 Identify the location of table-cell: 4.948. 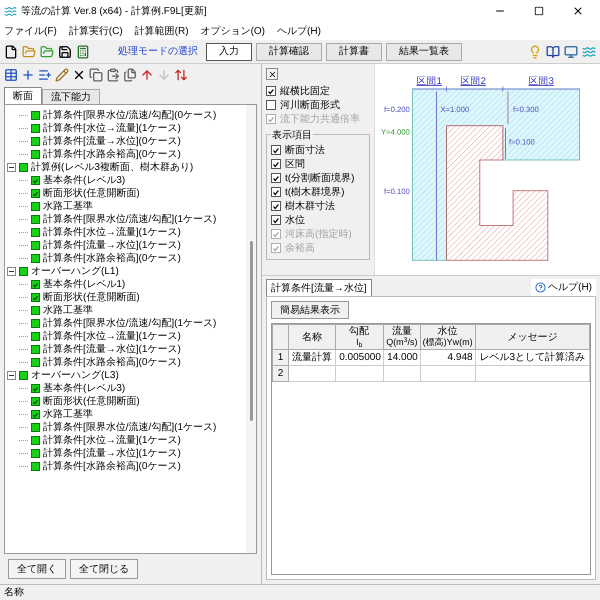
(448, 358).